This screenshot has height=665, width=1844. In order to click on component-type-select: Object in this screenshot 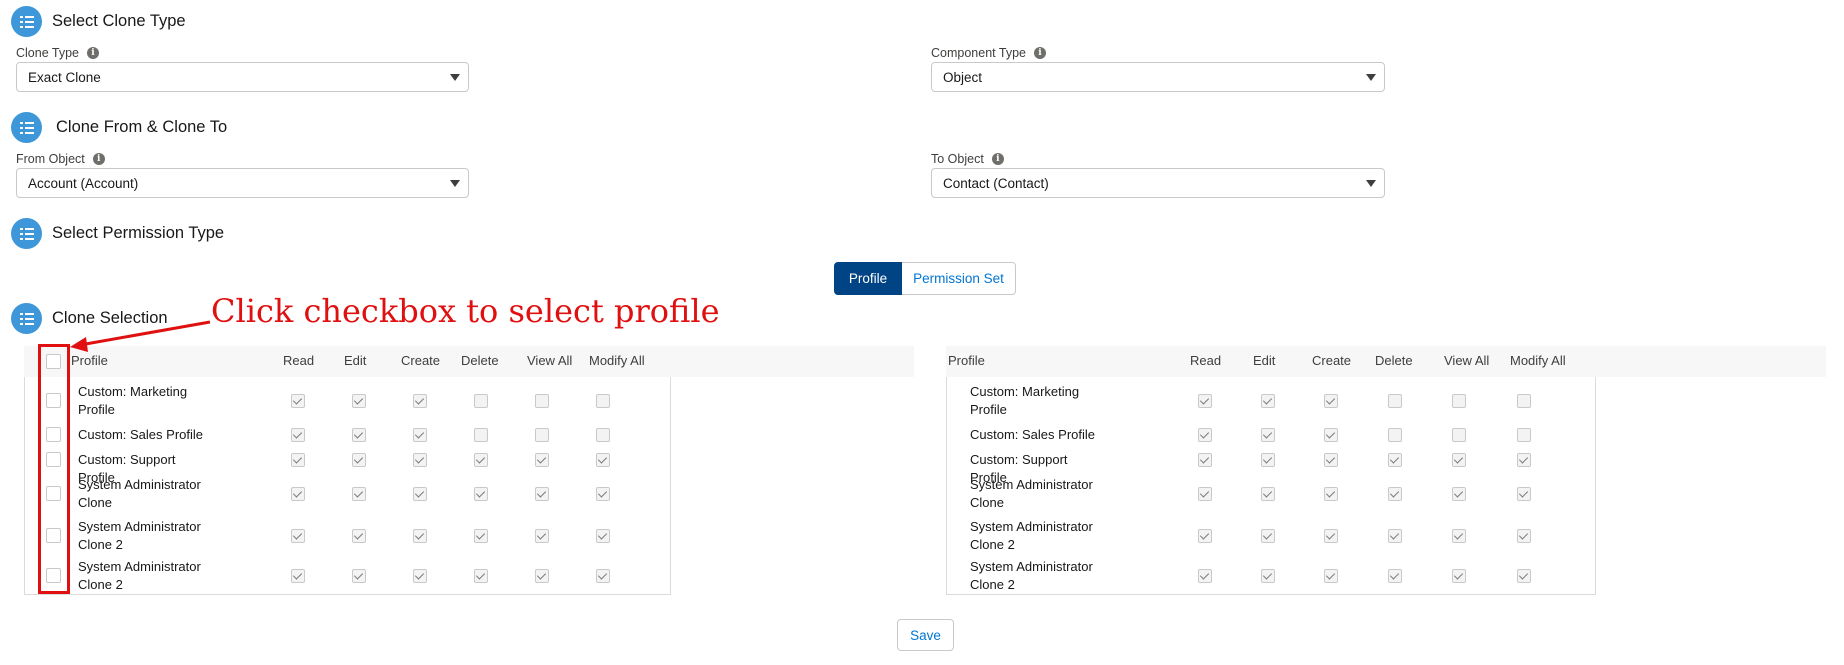, I will do `click(1158, 77)`.